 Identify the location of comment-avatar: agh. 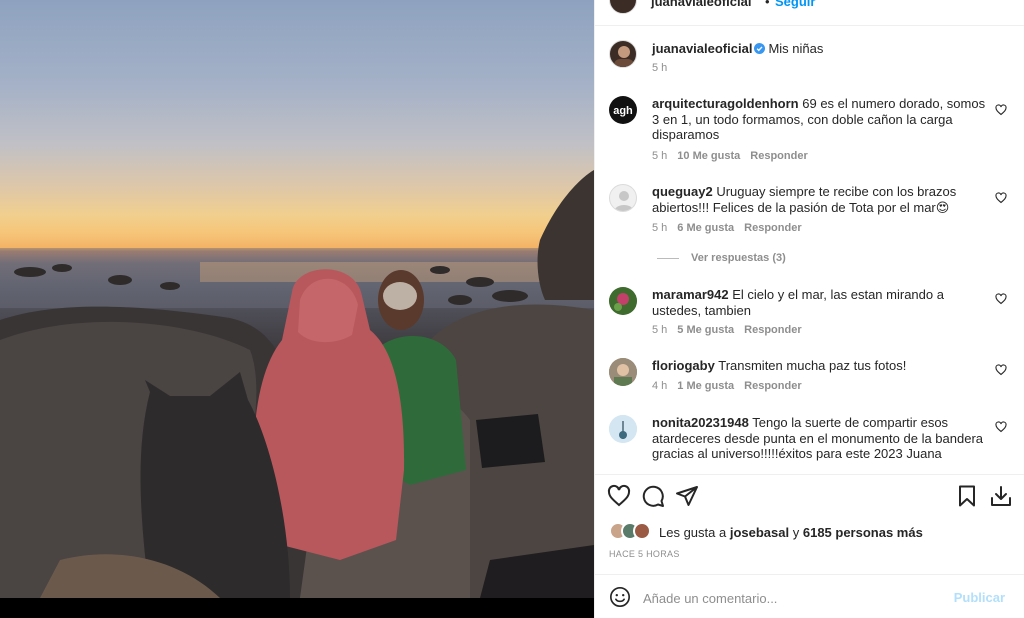
(623, 110).